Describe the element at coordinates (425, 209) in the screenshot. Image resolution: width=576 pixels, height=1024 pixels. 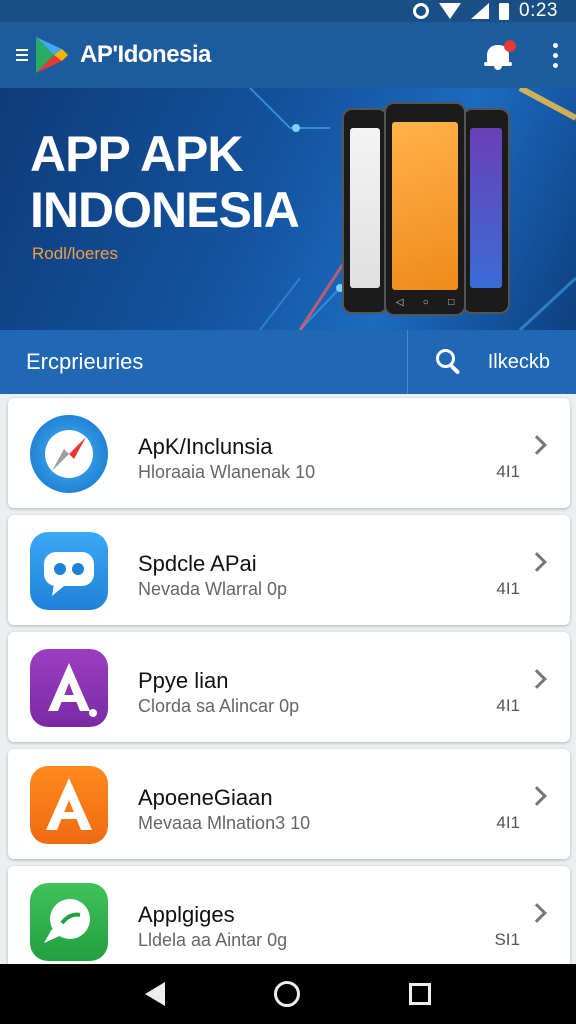
I see `phone-image-center: ◁ ○ □` at that location.